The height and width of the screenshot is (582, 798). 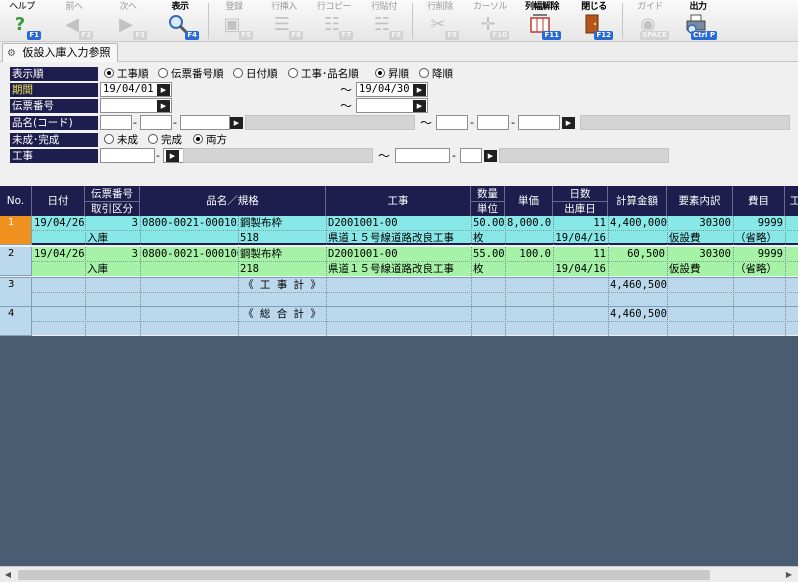 What do you see at coordinates (759, 201) in the screenshot?
I see `col-header-cost: 費目` at bounding box center [759, 201].